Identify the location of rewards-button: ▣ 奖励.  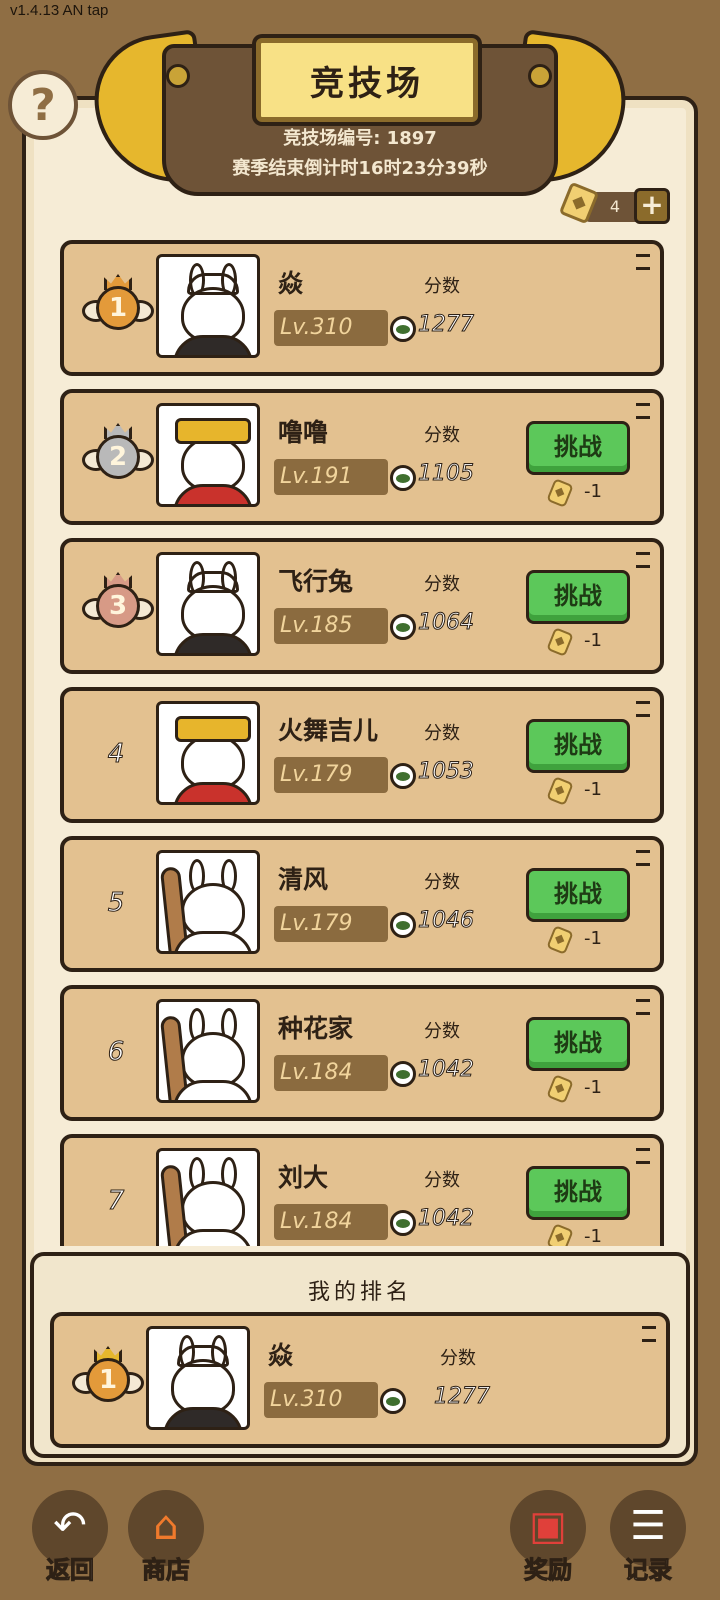
(548, 1538).